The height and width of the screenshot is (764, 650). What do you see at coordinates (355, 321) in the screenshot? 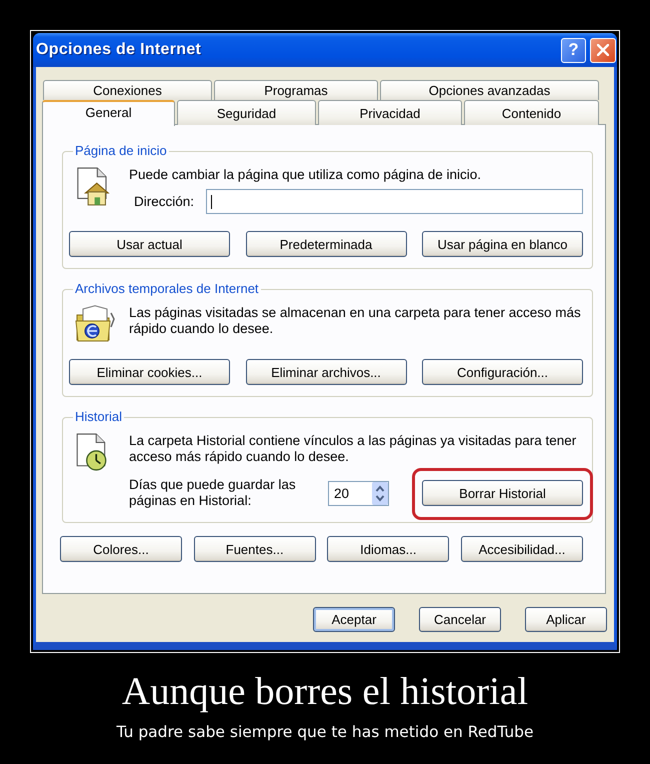
I see `group-description: Las páginas visitadas se almacenan en una carpeta para tener acceso más rápido cuando lo desee.` at bounding box center [355, 321].